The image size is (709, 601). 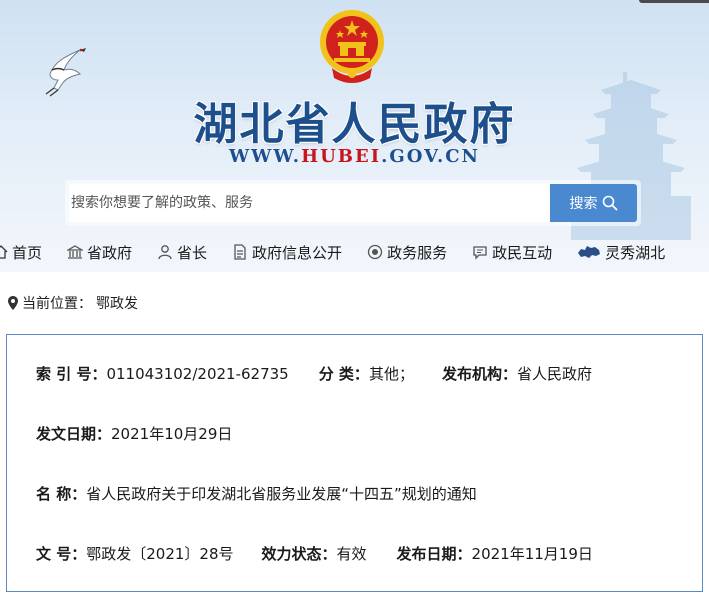 I want to click on publish-date-value: 2021年11月19日, so click(x=532, y=554).